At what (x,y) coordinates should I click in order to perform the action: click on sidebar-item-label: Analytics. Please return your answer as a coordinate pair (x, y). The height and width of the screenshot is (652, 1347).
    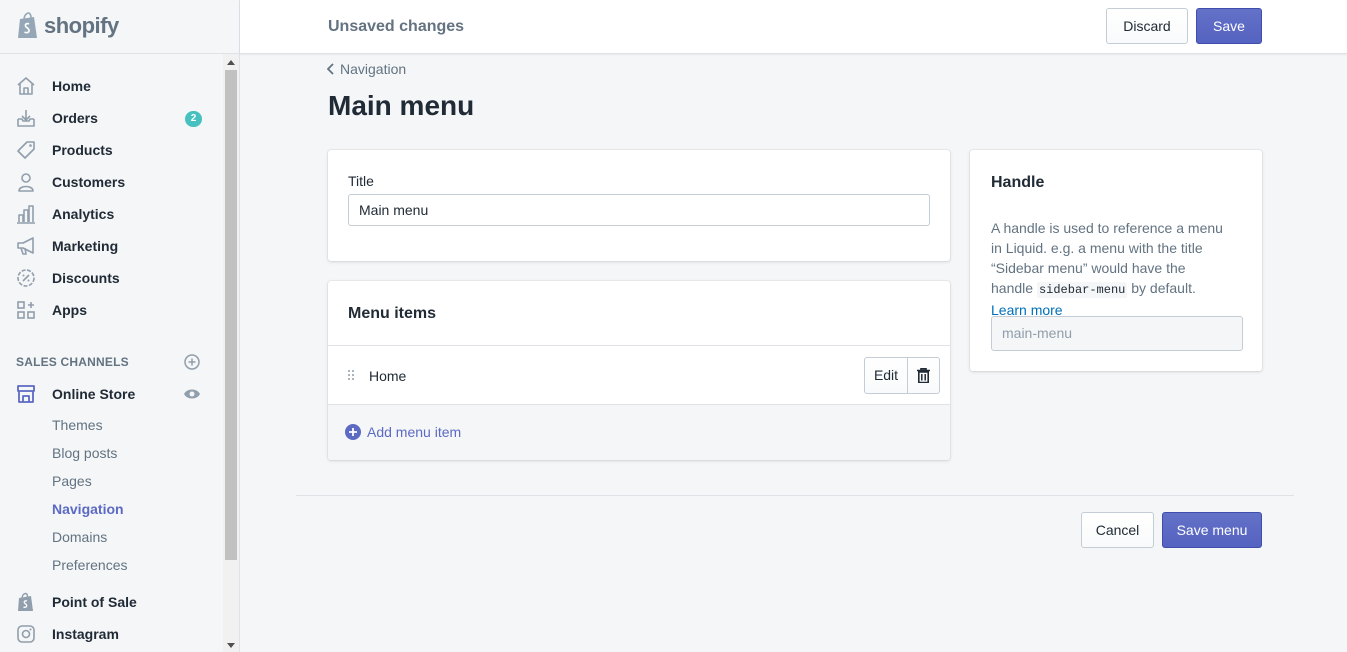
    Looking at the image, I should click on (83, 214).